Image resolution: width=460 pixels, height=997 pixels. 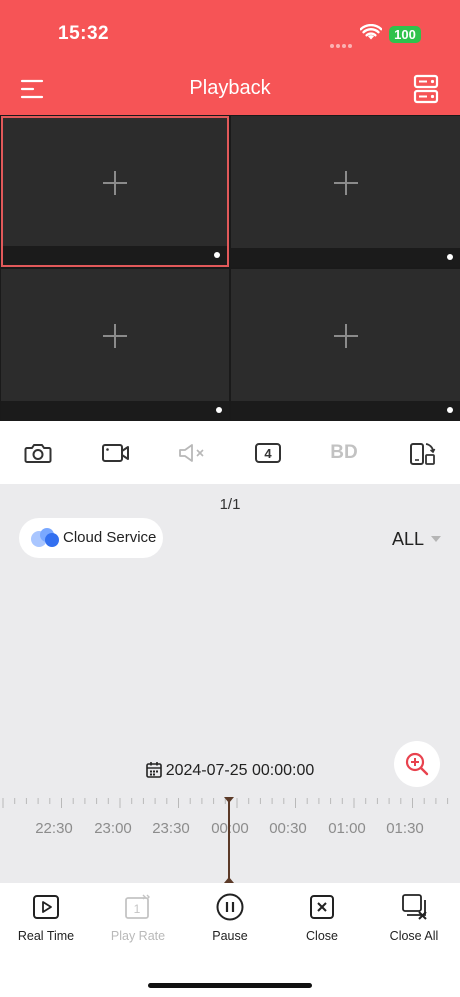 What do you see at coordinates (230, 452) in the screenshot?
I see `playback-toolbar: 4 BD` at bounding box center [230, 452].